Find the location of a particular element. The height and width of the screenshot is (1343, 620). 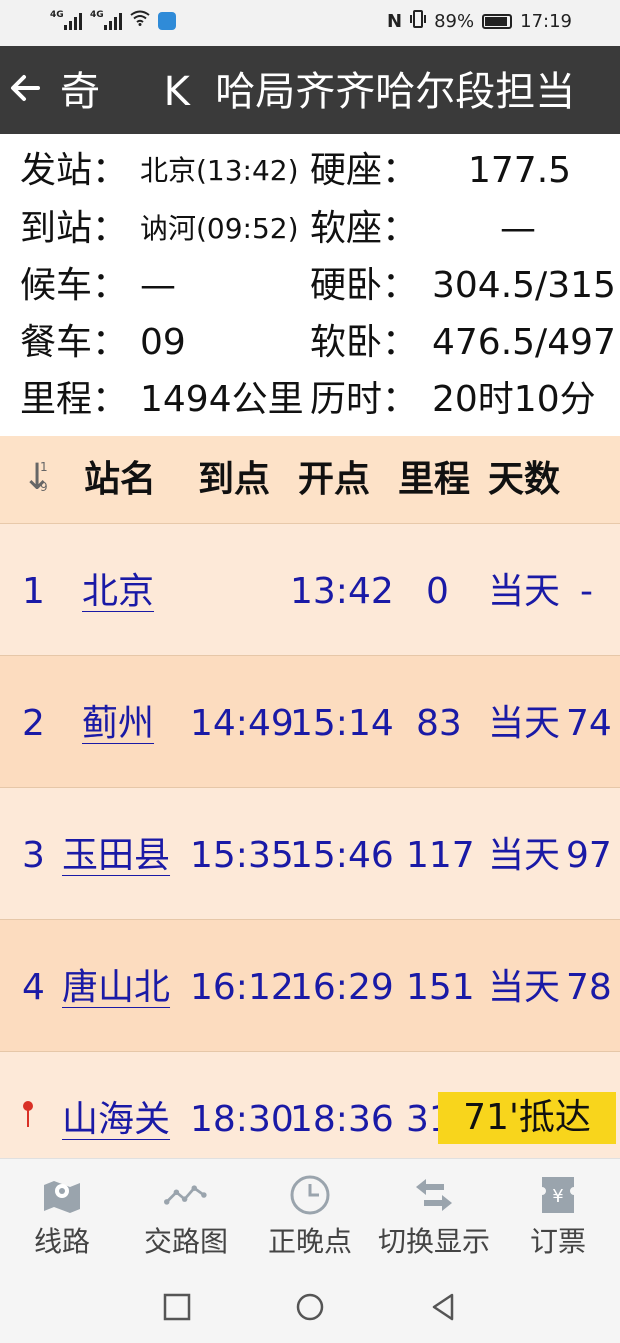

nav-punctuality-label: 正晚点 is located at coordinates (309, 1241).